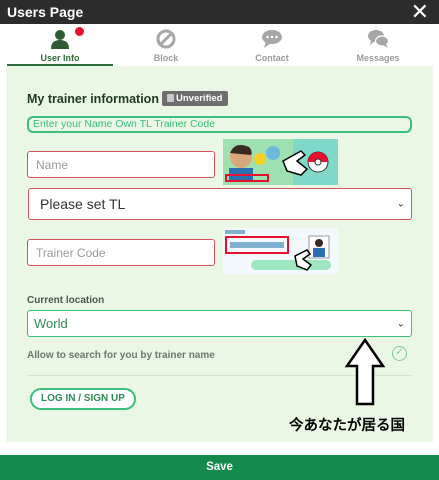 This screenshot has width=439, height=480. What do you see at coordinates (52, 164) in the screenshot?
I see `name-placeholder: Name` at bounding box center [52, 164].